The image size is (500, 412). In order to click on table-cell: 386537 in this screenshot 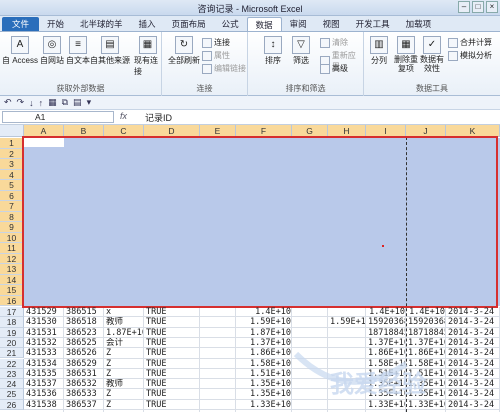, I will do `click(84, 405)`.